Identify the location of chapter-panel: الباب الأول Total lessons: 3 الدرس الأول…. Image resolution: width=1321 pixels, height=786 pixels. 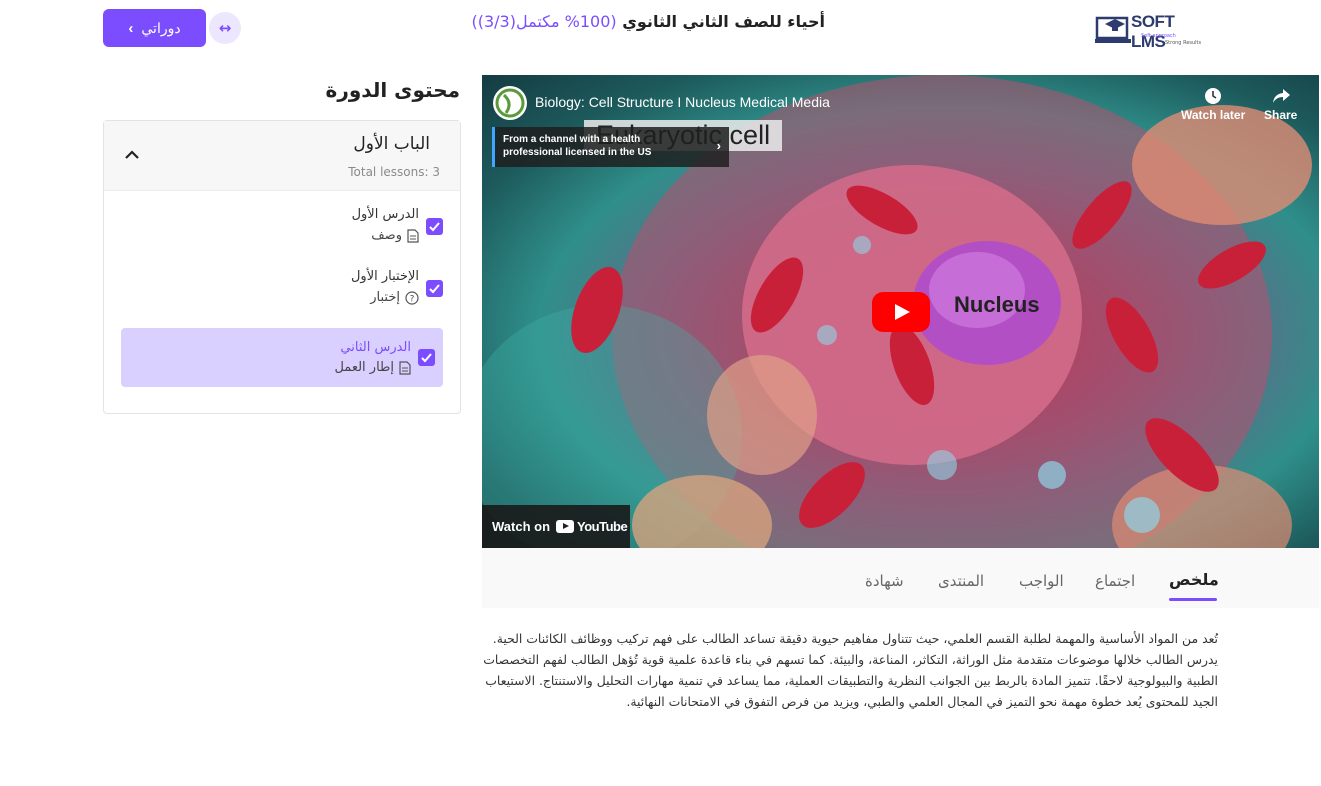
(282, 267).